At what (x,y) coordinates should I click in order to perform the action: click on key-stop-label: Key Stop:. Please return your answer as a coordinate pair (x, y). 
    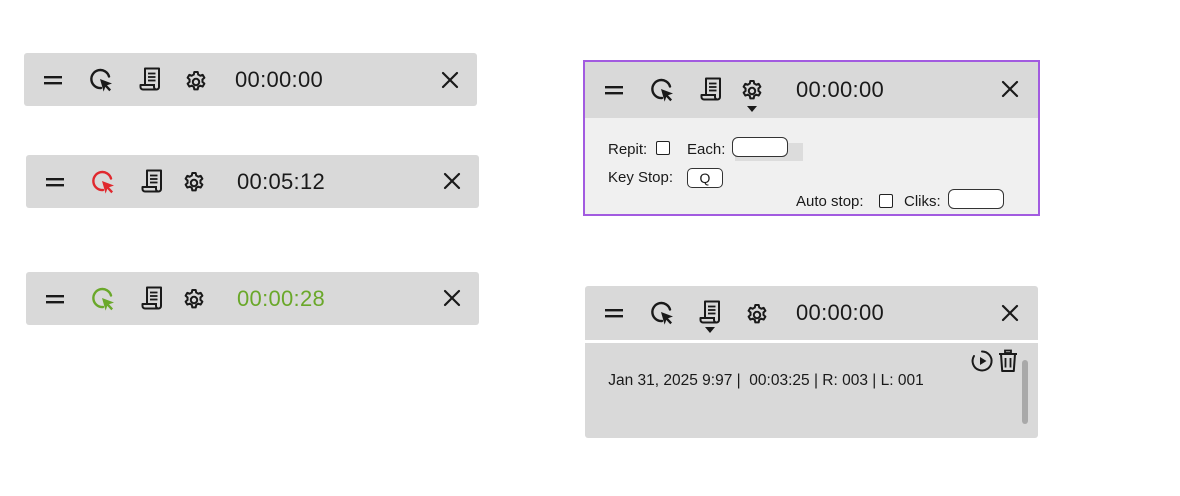
    Looking at the image, I should click on (641, 177).